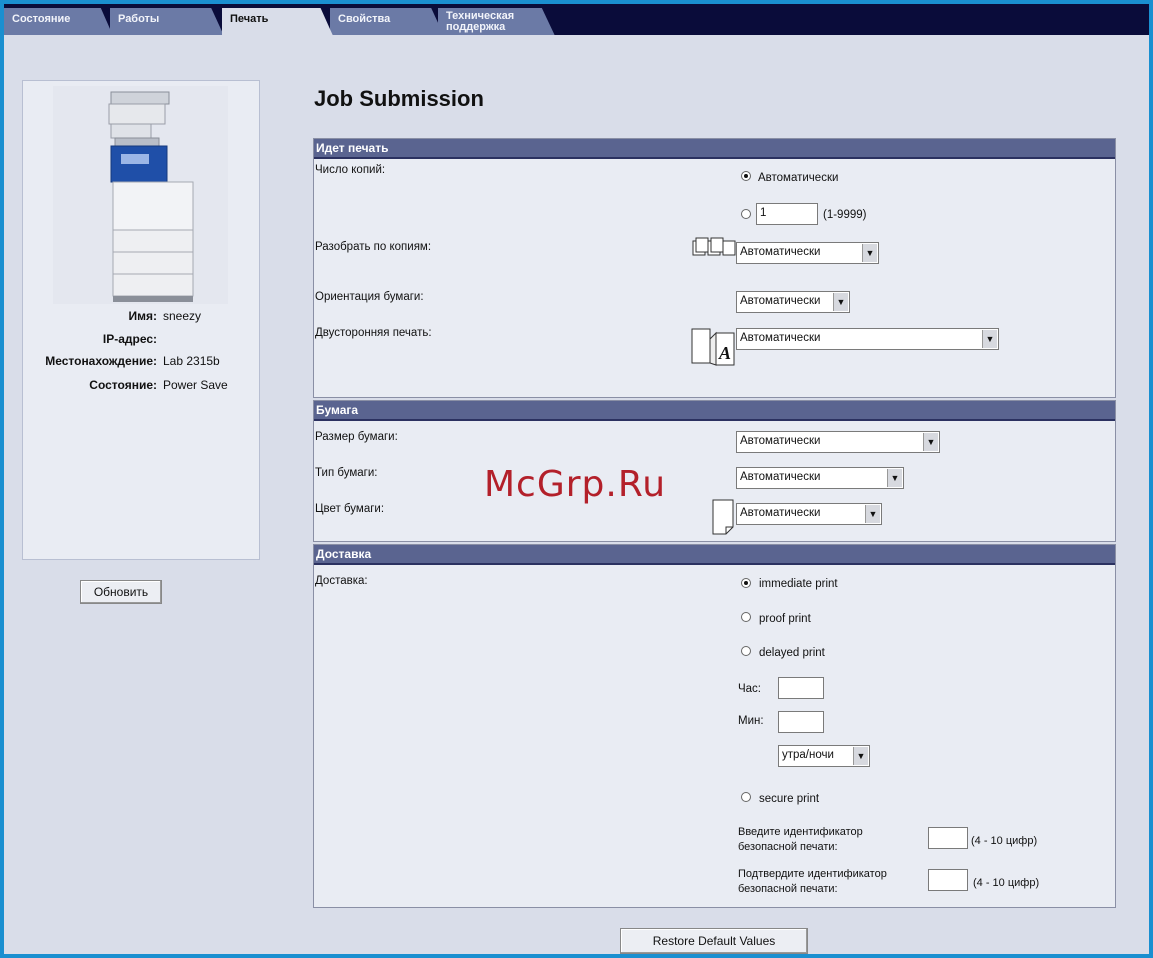  What do you see at coordinates (780, 441) in the screenshot?
I see `paper-size-select-value: Автоматически` at bounding box center [780, 441].